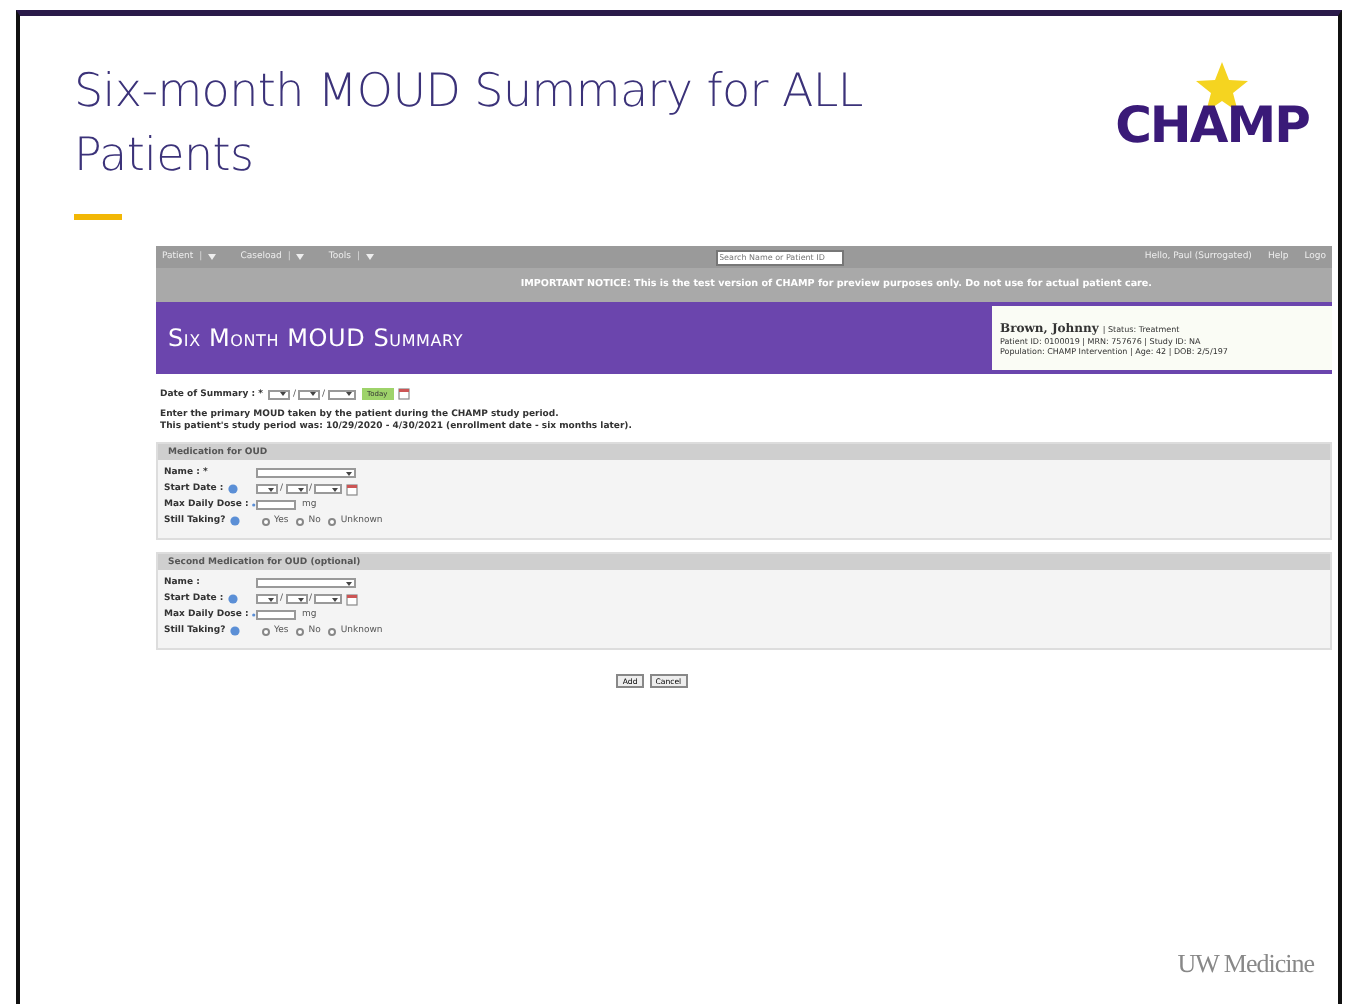 The width and height of the screenshot is (1366, 1004). Describe the element at coordinates (1245, 964) in the screenshot. I see `footer-logo-text: UW Medicine` at that location.